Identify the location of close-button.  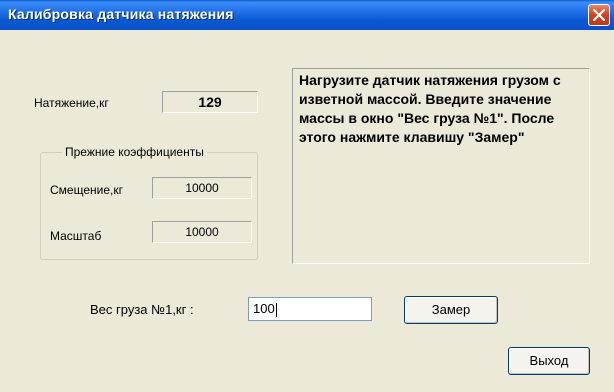
(599, 15).